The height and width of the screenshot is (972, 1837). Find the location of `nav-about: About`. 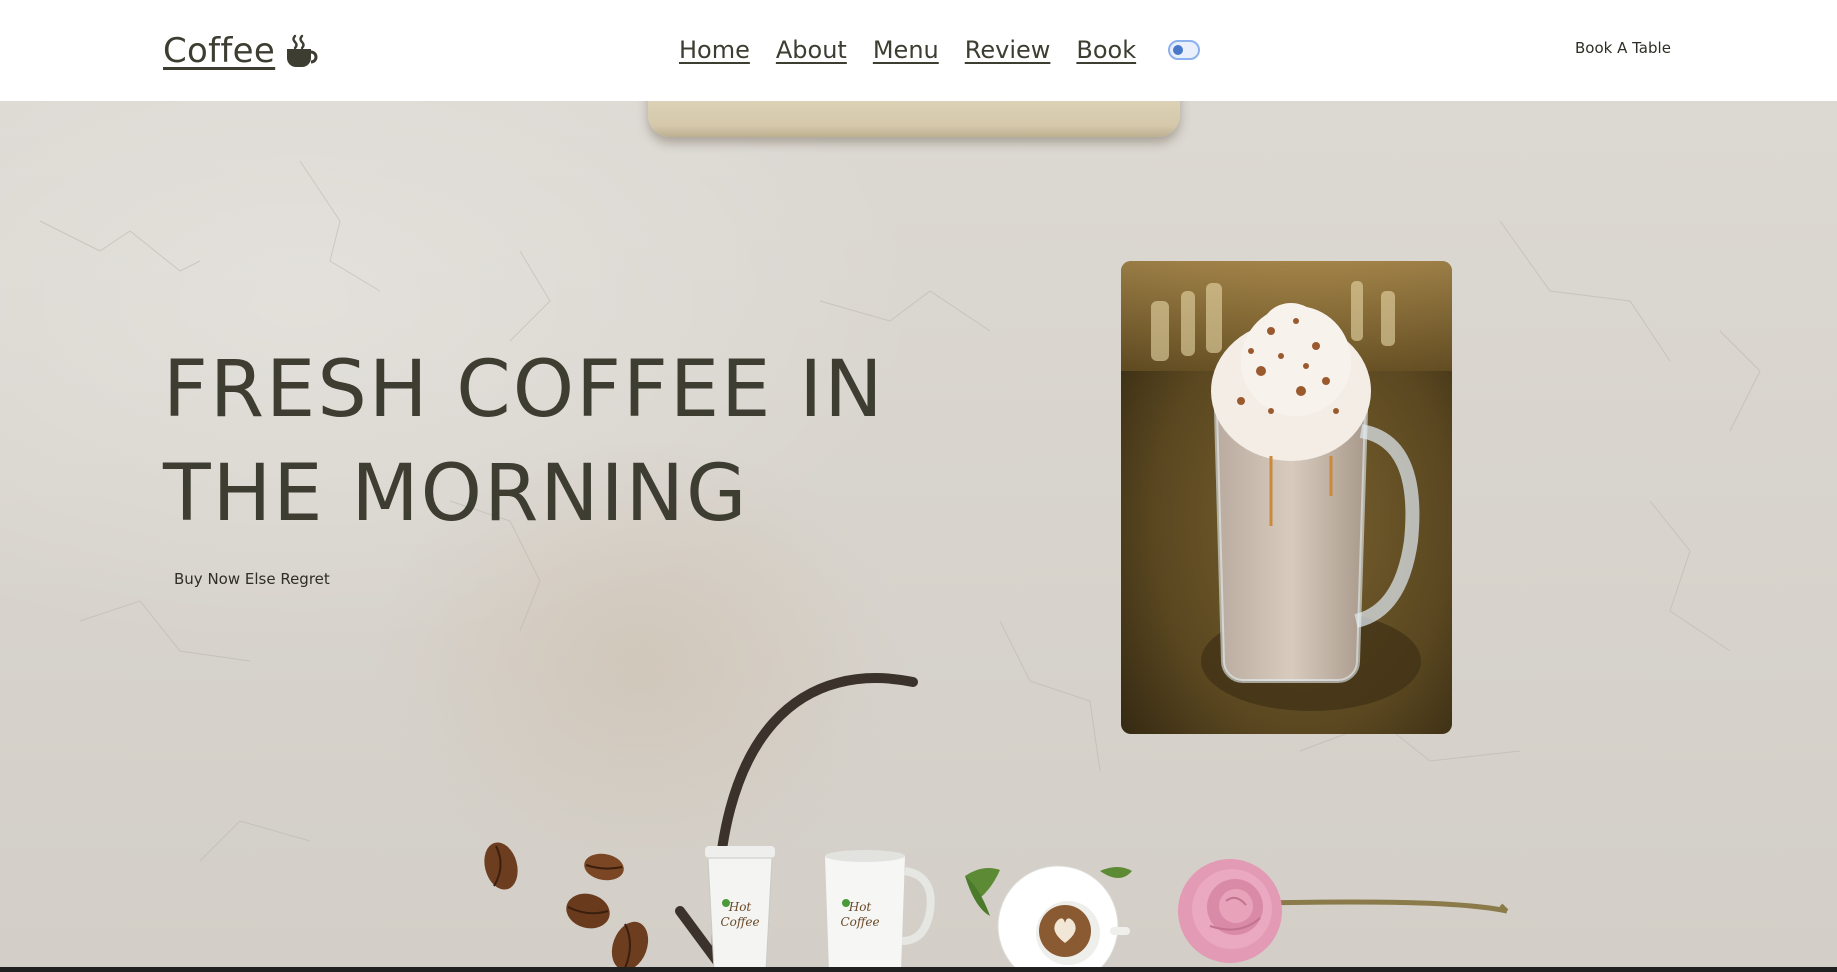

nav-about: About is located at coordinates (811, 50).